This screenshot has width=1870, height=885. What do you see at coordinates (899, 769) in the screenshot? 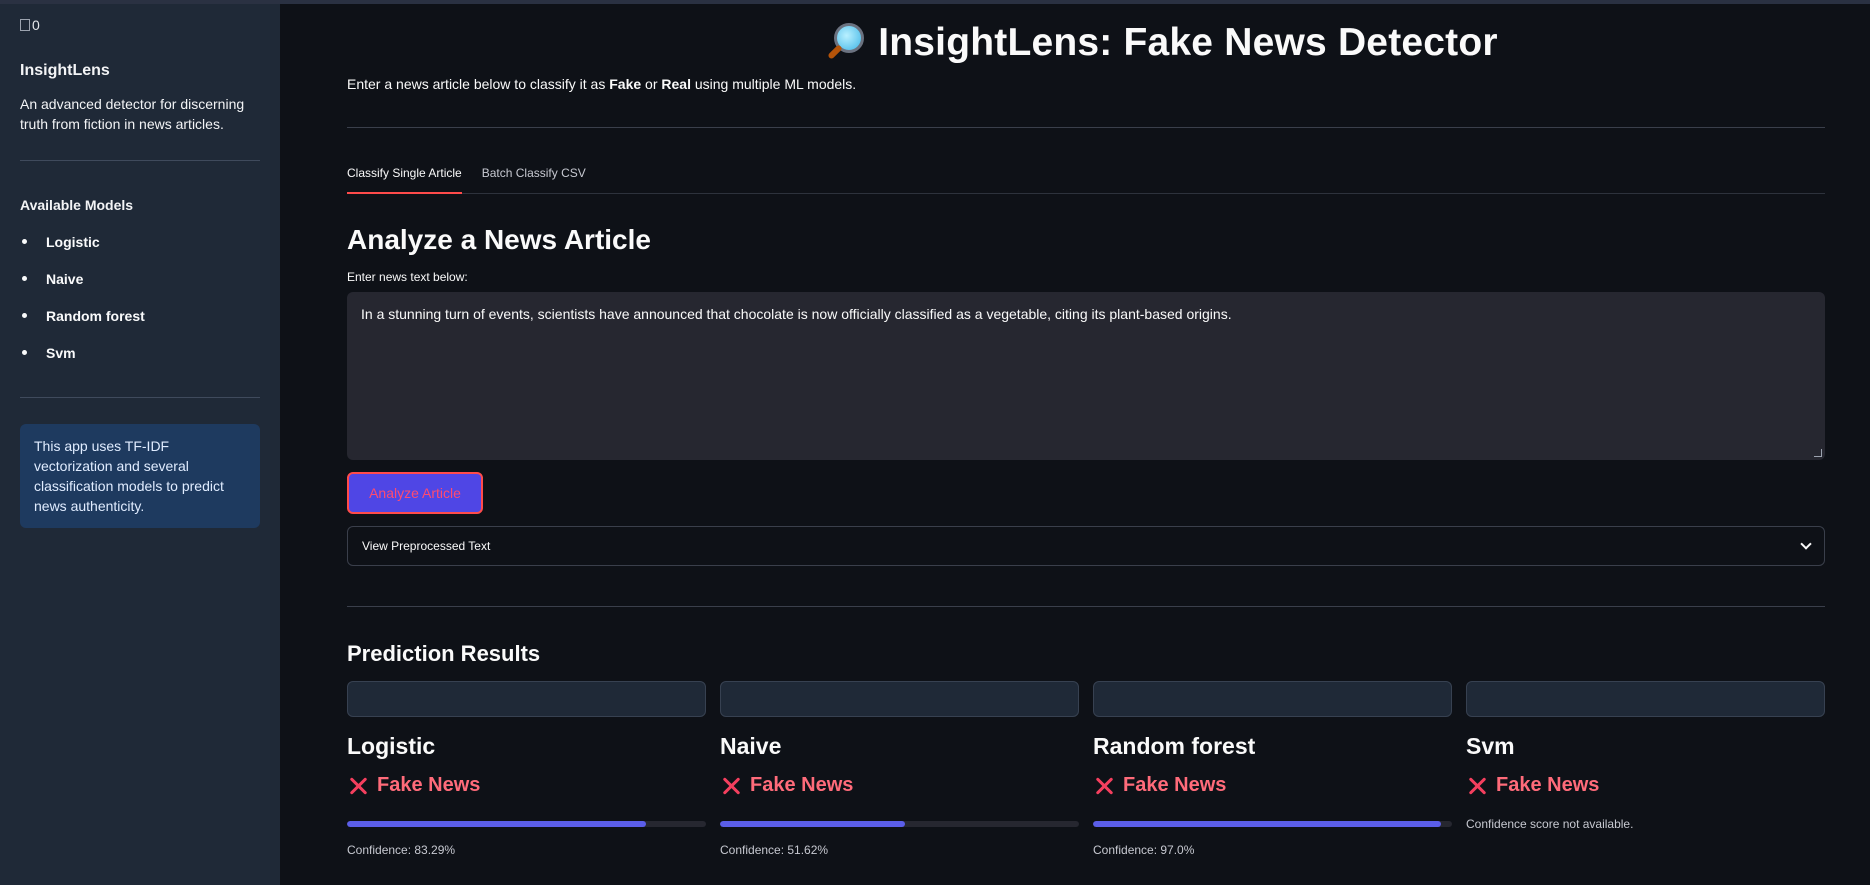
I see `result-card-naive: Naive Fake News Confidence: 51.62%` at bounding box center [899, 769].